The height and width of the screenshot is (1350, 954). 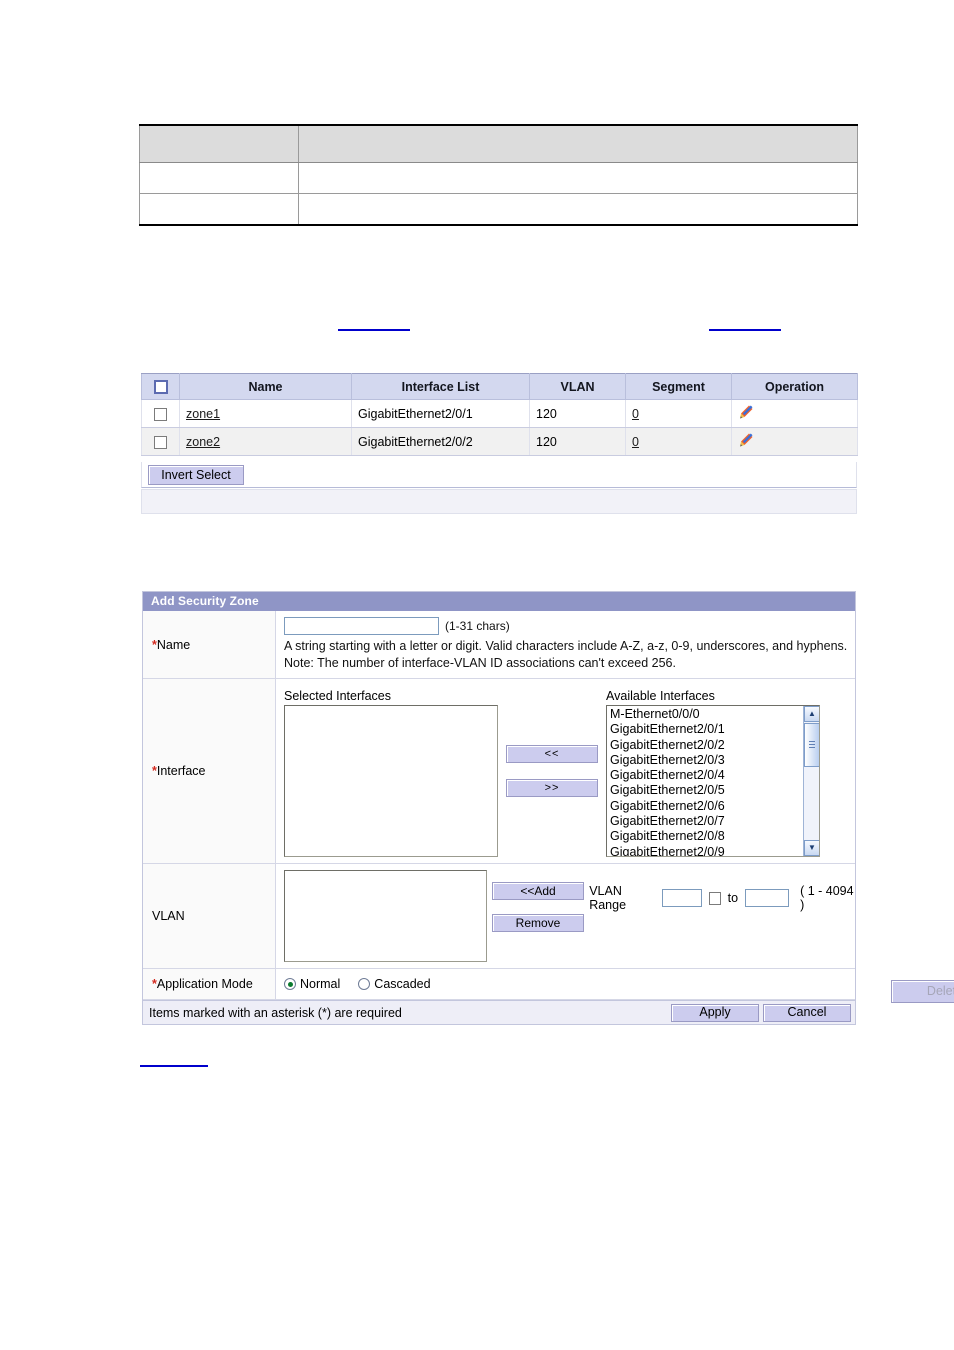 I want to click on available-interface-option: GigabitEthernet2/0/6, so click(x=705, y=806).